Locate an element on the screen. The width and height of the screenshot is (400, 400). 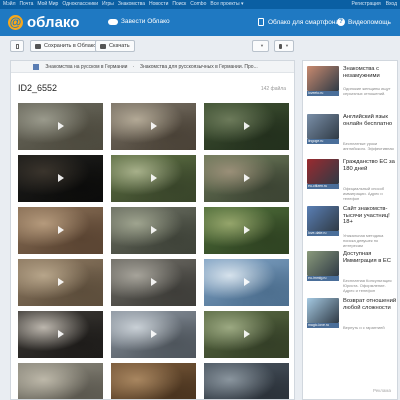
folder-title: ID2_6552 is located at coordinates (38, 88).